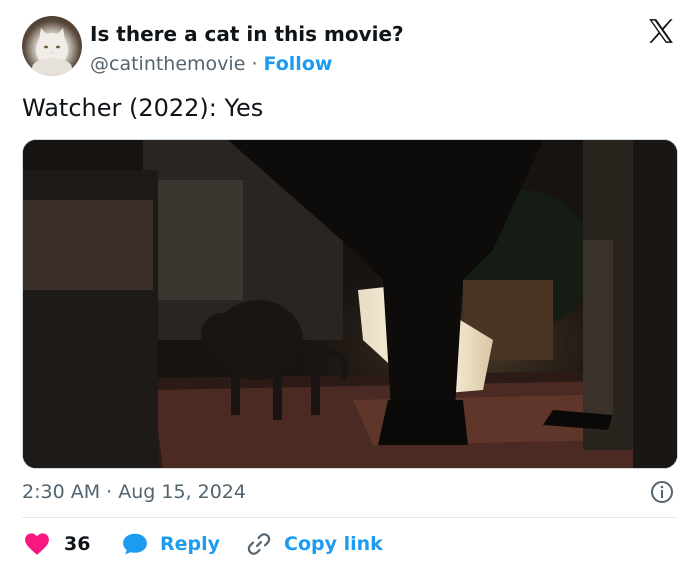 This screenshot has width=700, height=571. I want to click on follow-button: Follow, so click(298, 64).